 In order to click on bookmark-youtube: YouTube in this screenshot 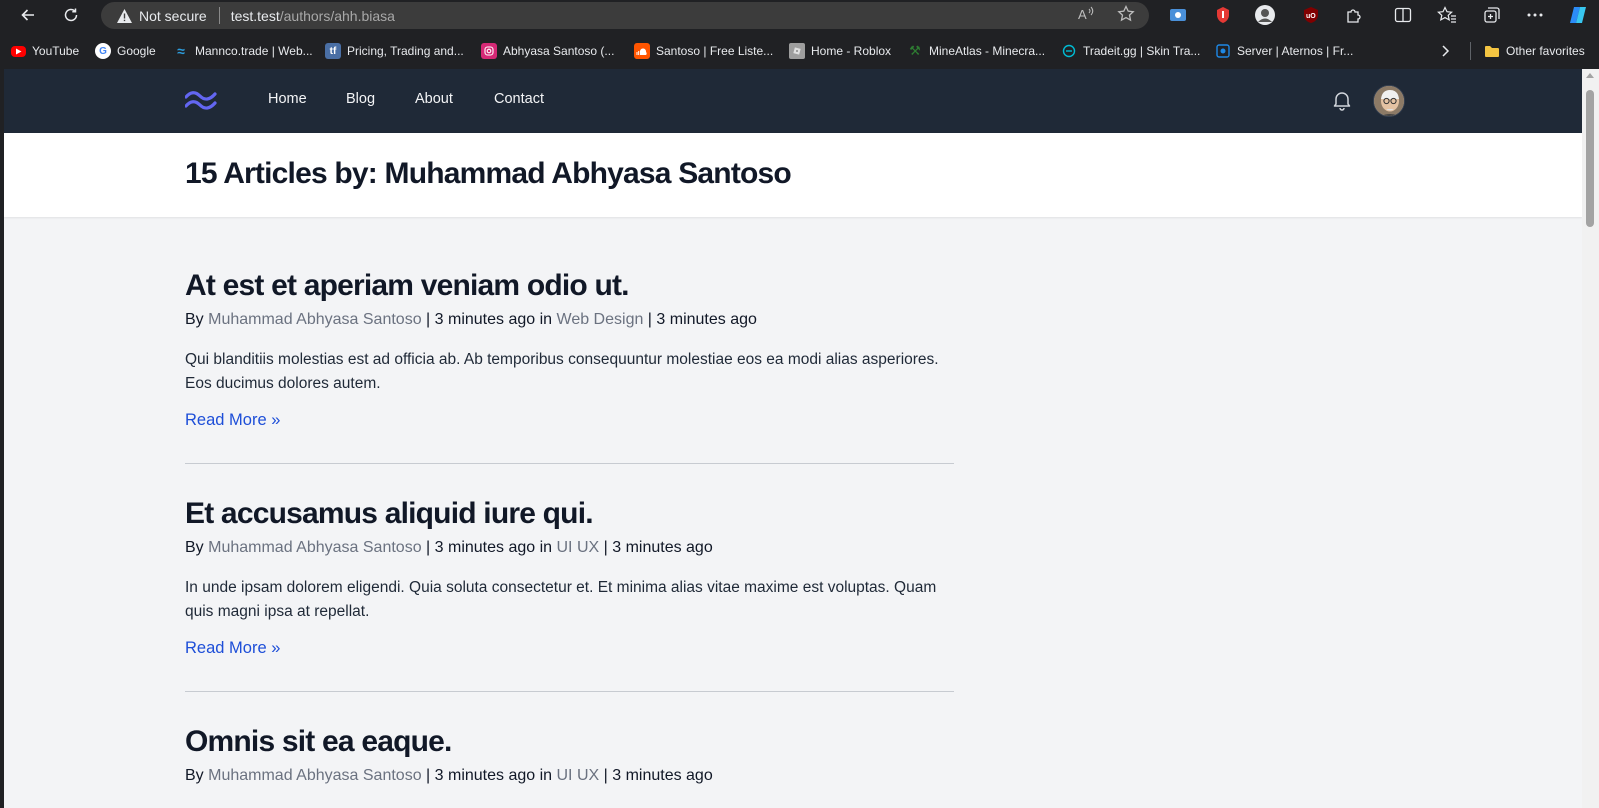, I will do `click(45, 51)`.